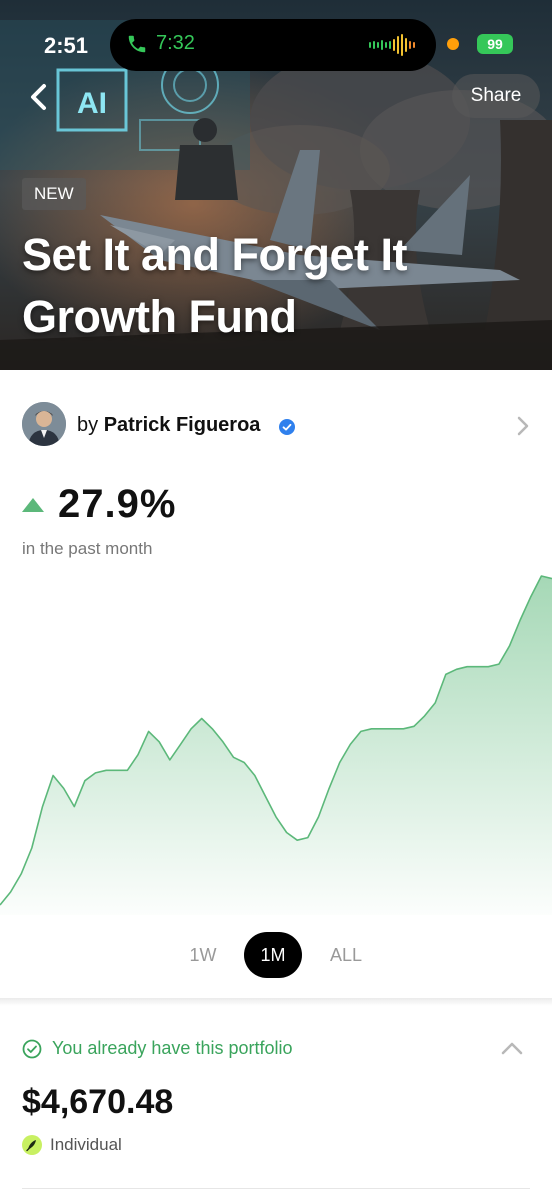  I want to click on range-tab-all: ALL, so click(346, 955).